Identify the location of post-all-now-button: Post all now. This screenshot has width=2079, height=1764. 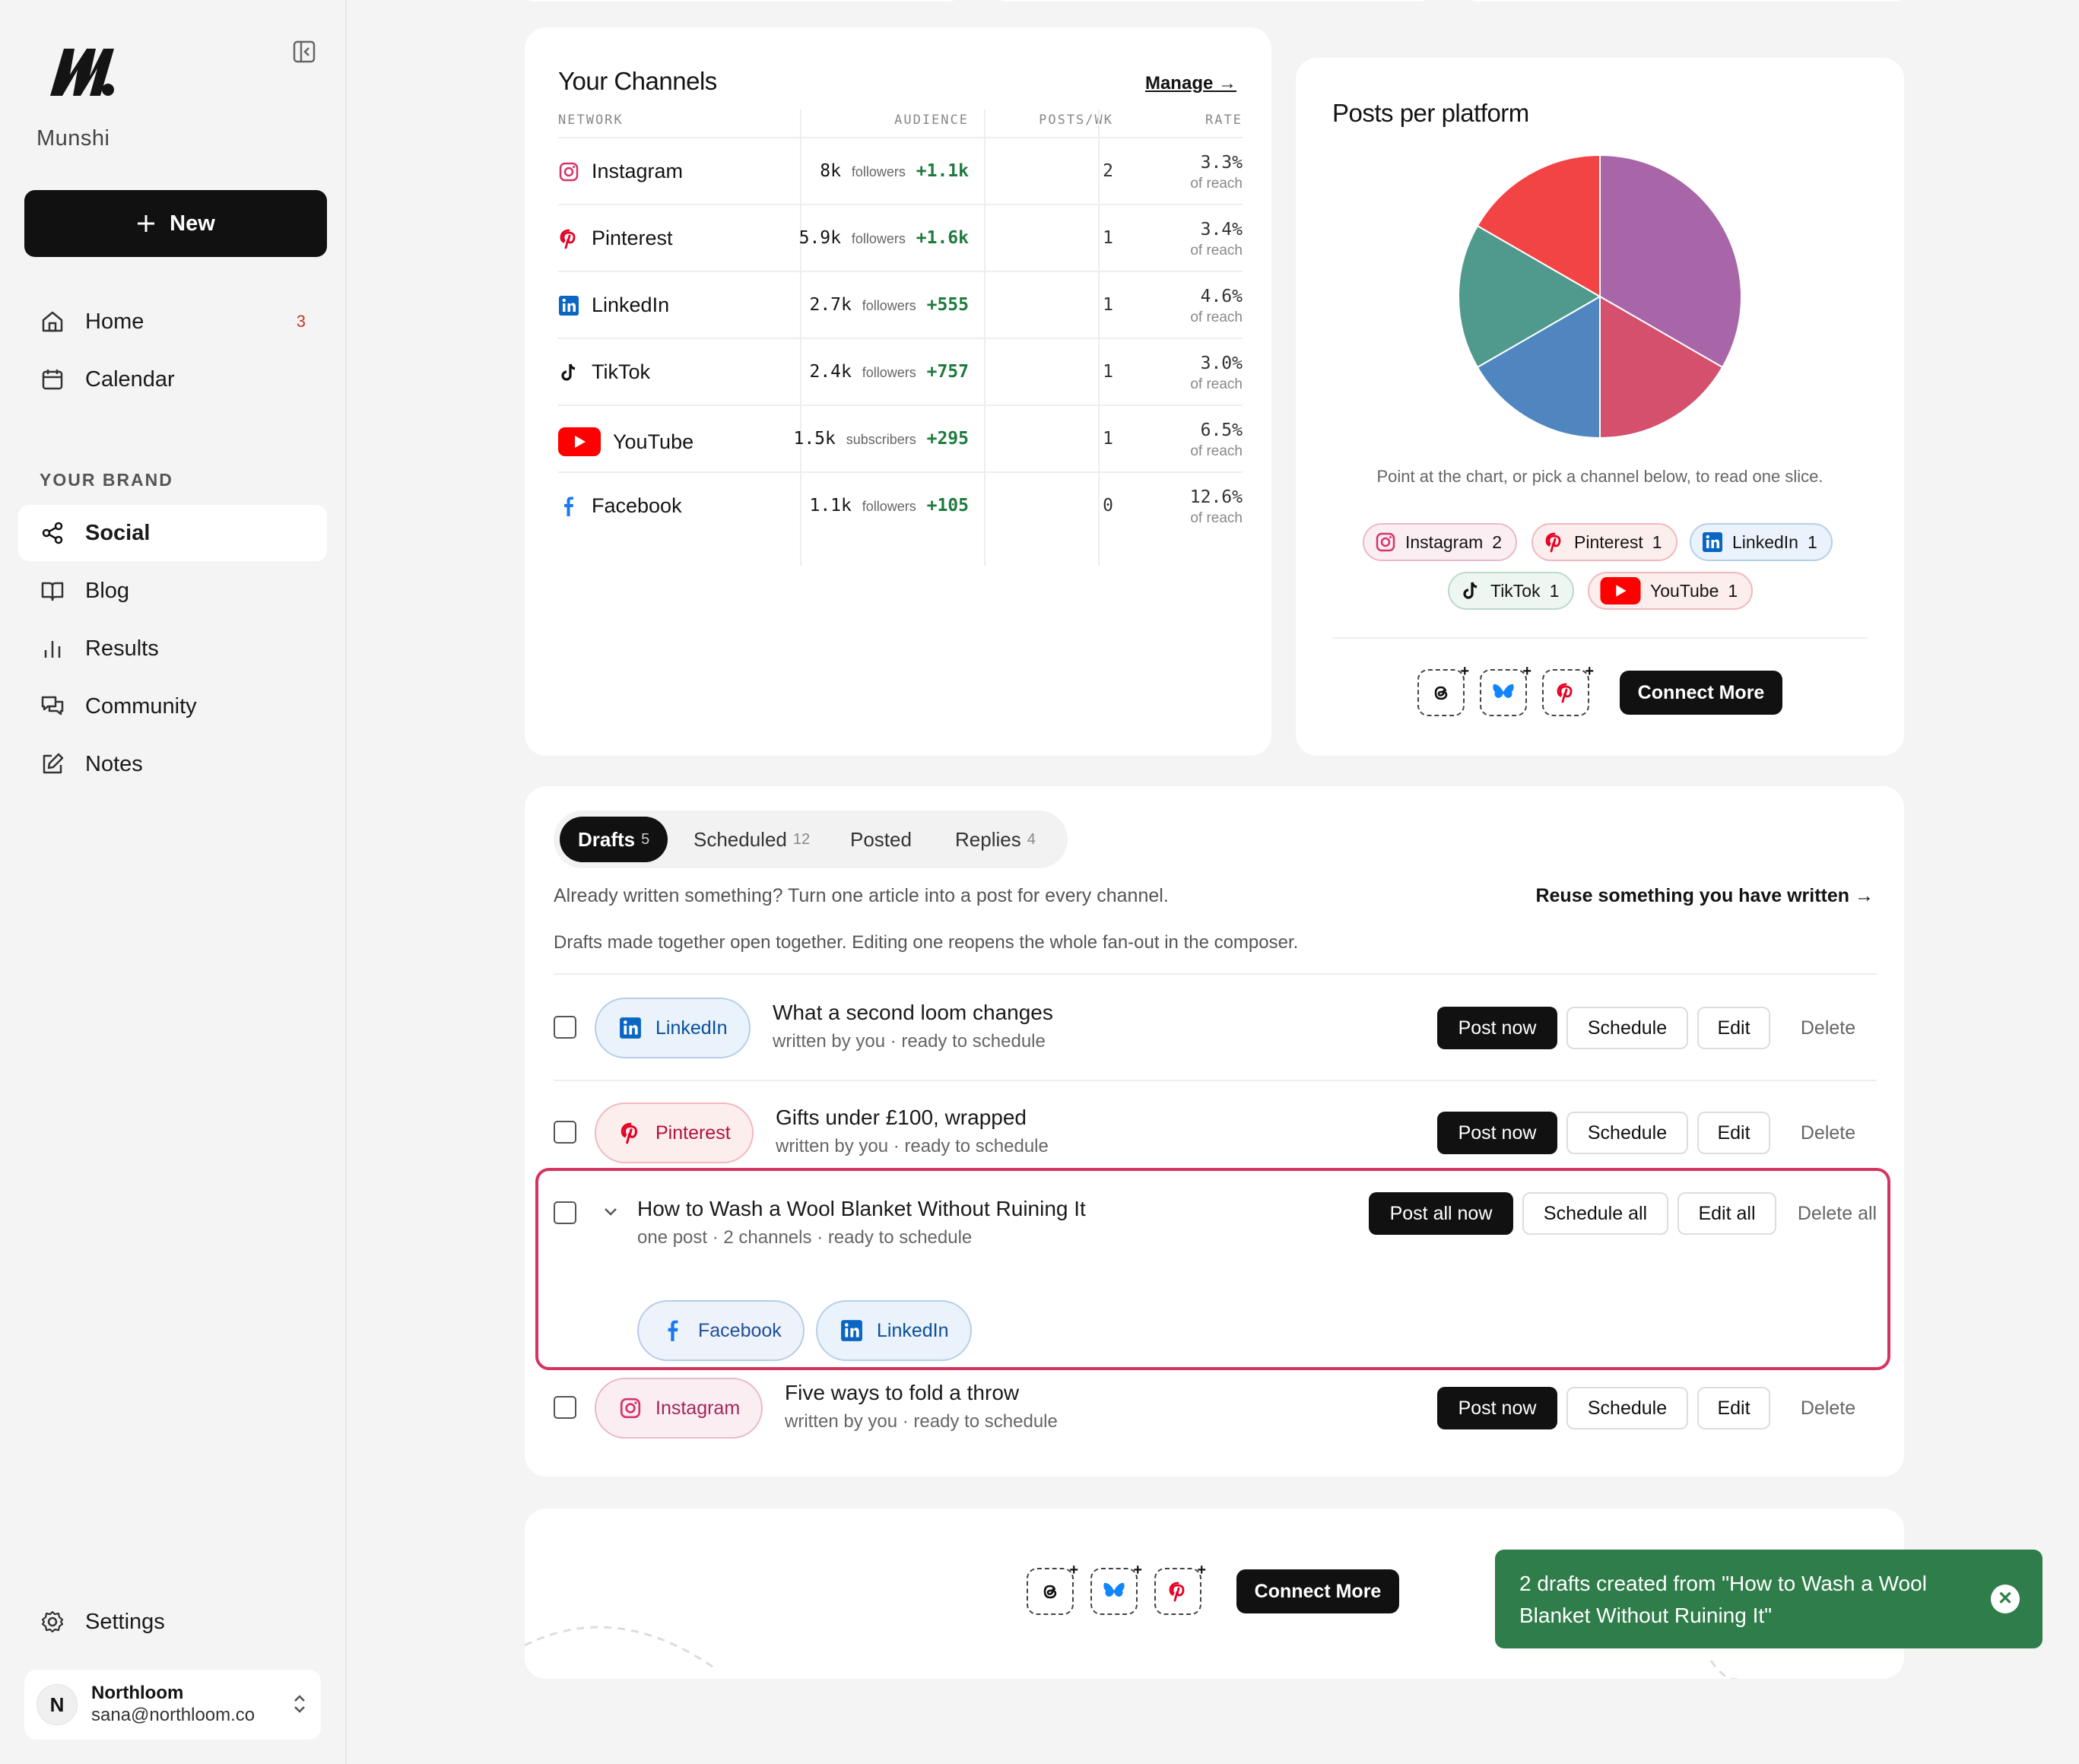
(1441, 1213).